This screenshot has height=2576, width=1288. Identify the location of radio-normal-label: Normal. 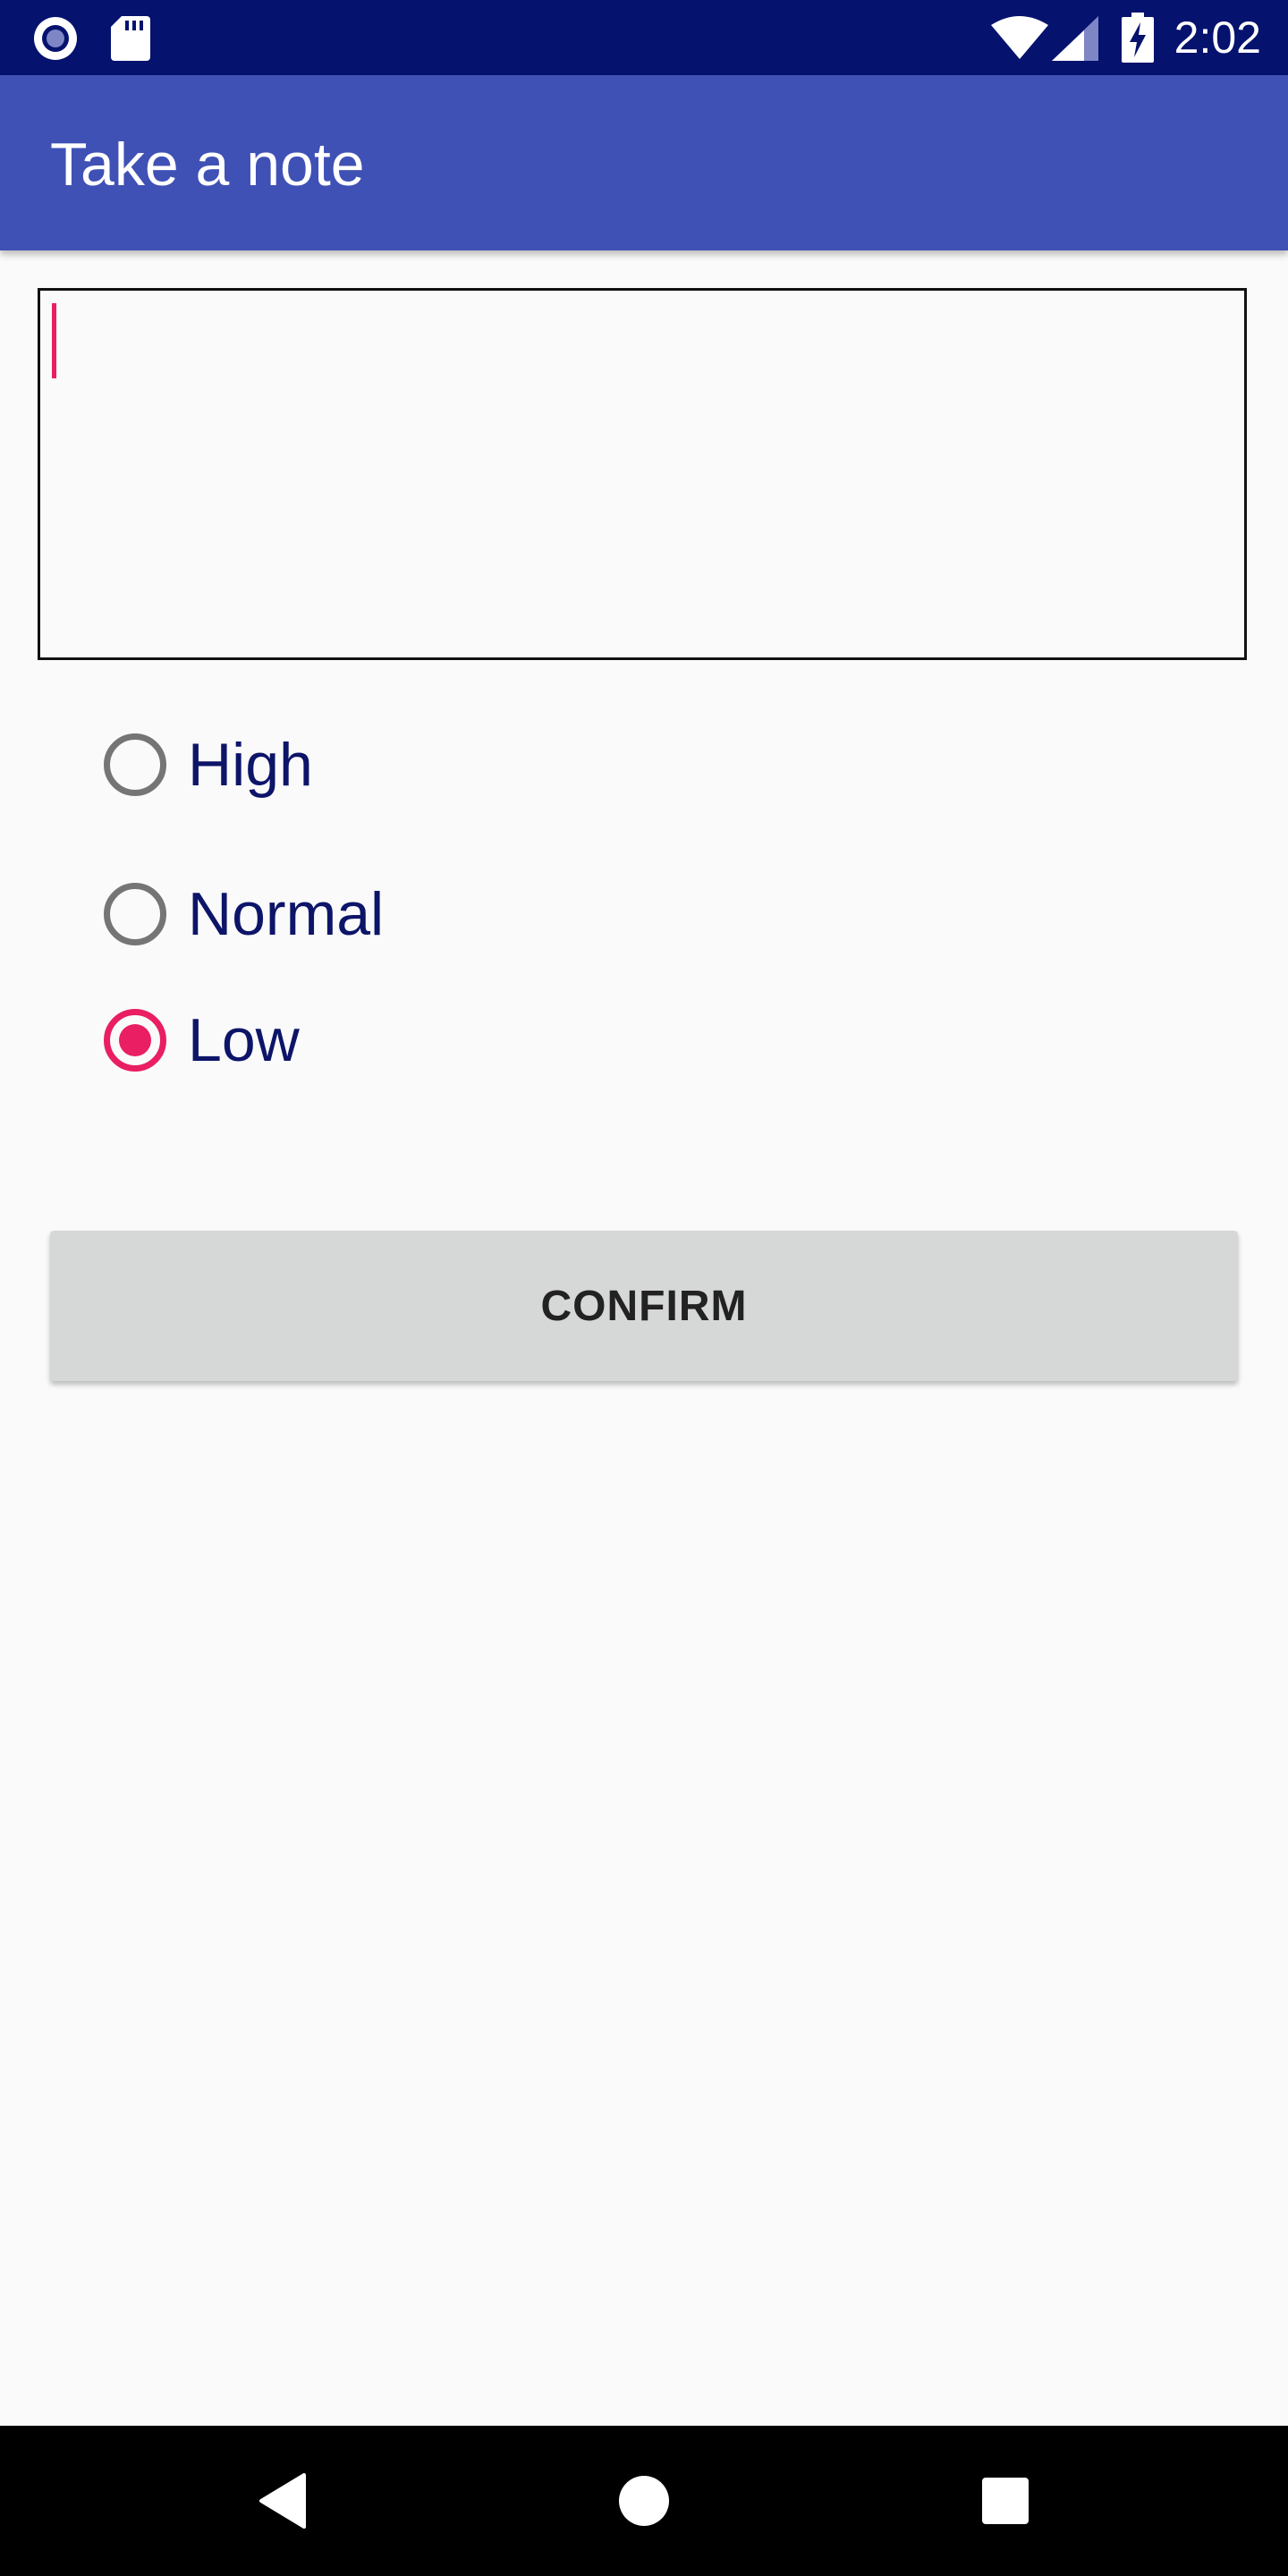
(286, 914).